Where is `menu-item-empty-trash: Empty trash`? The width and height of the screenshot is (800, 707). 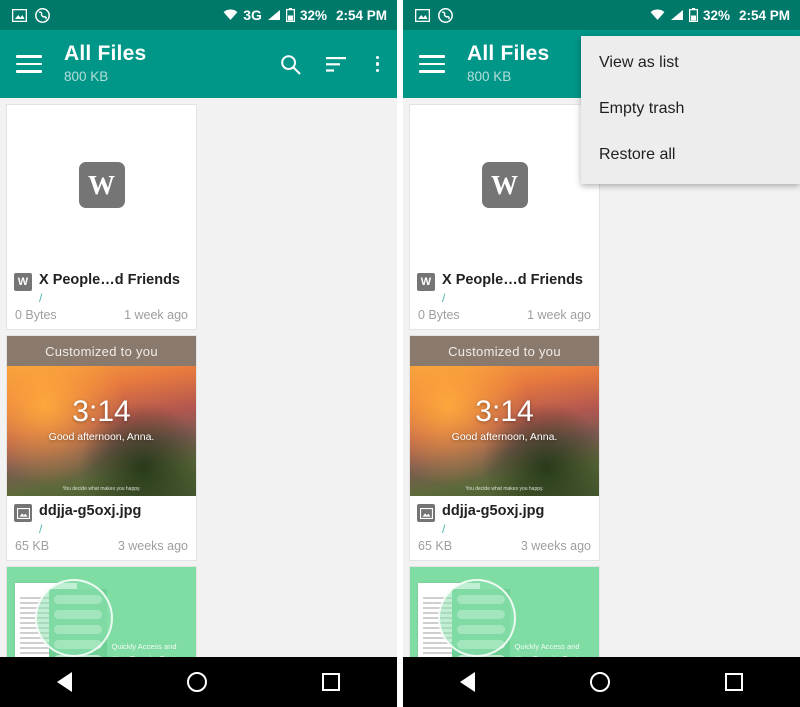 menu-item-empty-trash: Empty trash is located at coordinates (690, 109).